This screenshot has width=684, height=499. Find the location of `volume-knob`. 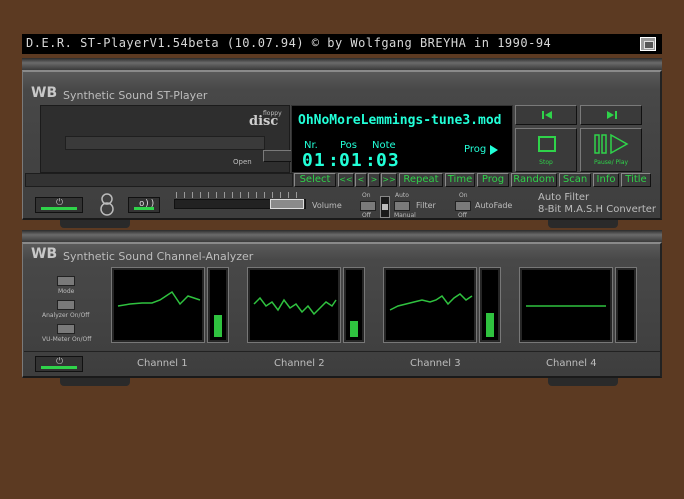

volume-knob is located at coordinates (287, 204).